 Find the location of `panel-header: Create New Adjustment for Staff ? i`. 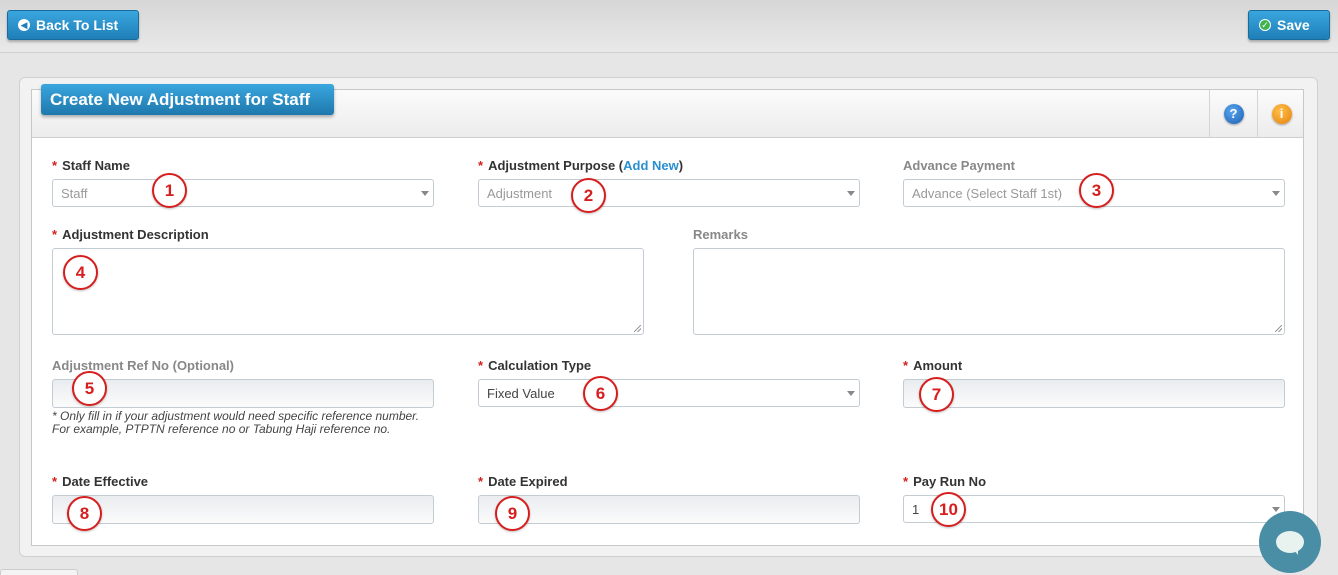

panel-header: Create New Adjustment for Staff ? i is located at coordinates (668, 111).